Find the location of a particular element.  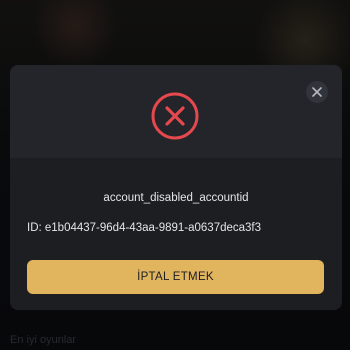

close-button is located at coordinates (317, 92).